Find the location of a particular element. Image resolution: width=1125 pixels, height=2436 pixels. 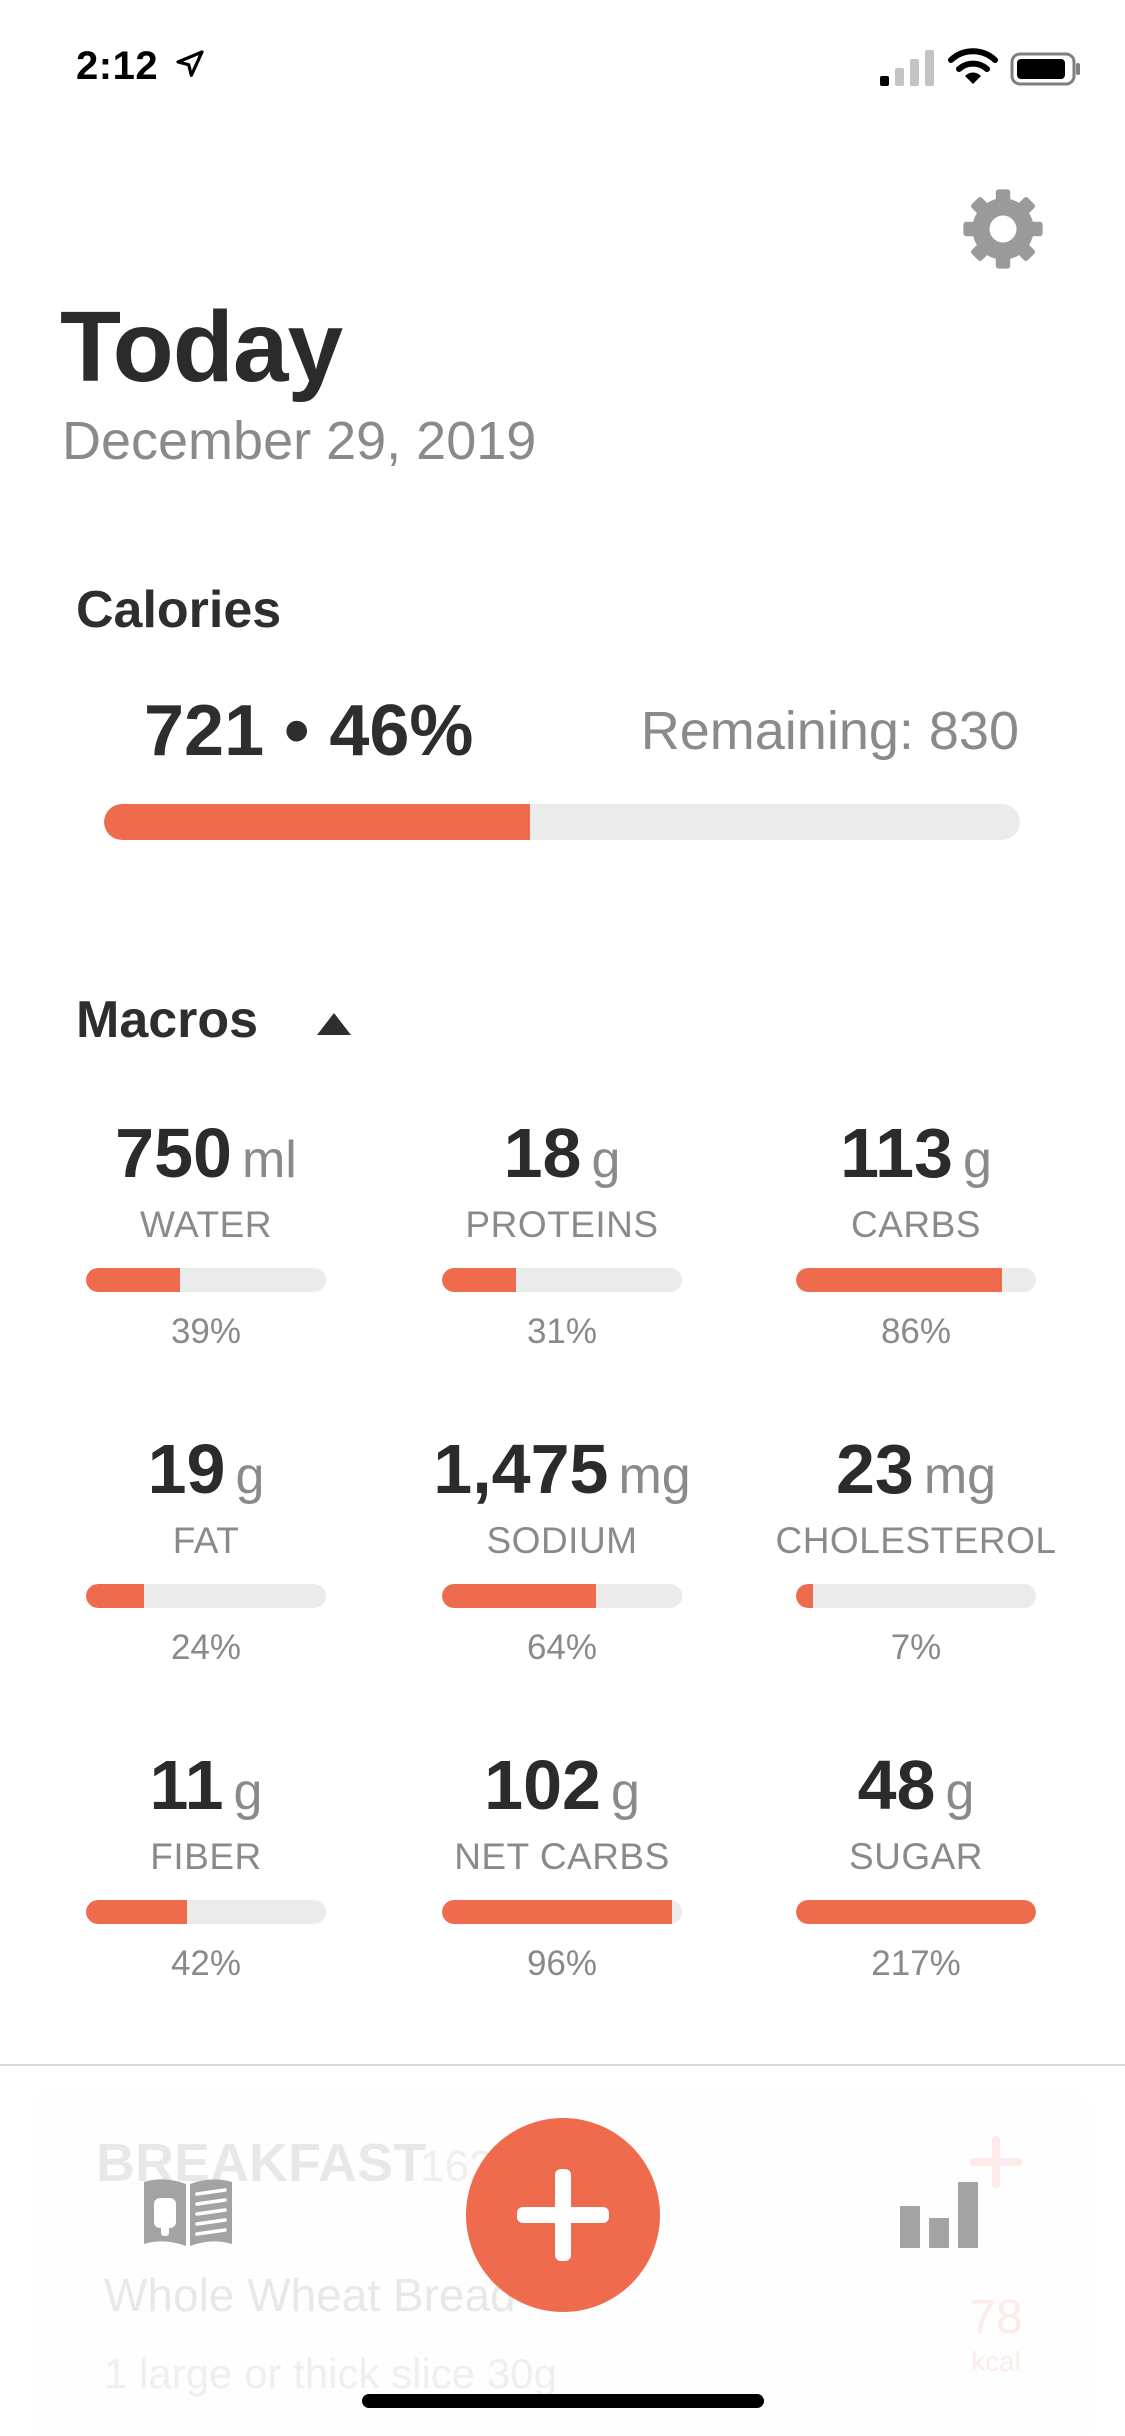

macro-percent: 24% is located at coordinates (206, 1647).